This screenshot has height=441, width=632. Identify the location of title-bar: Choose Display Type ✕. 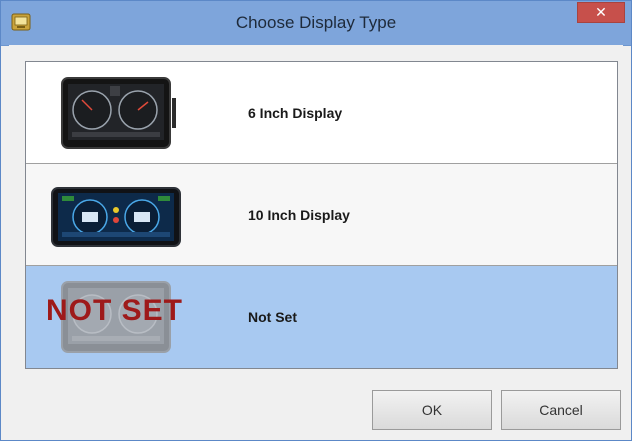
(316, 23).